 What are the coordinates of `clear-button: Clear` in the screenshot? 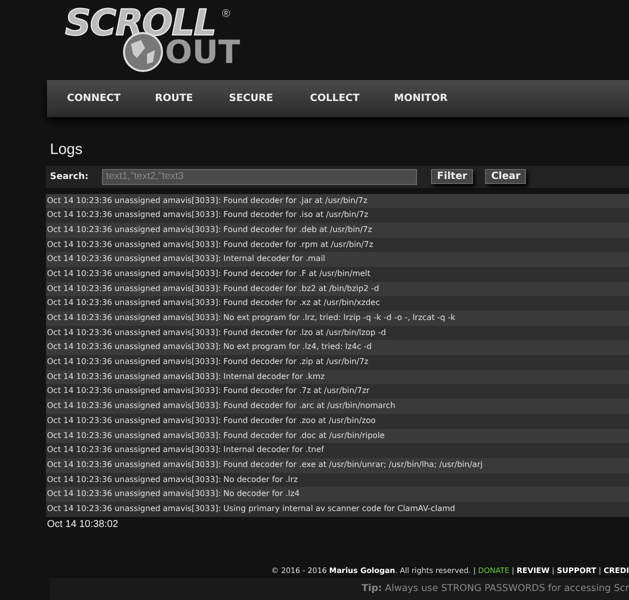 It's located at (505, 176).